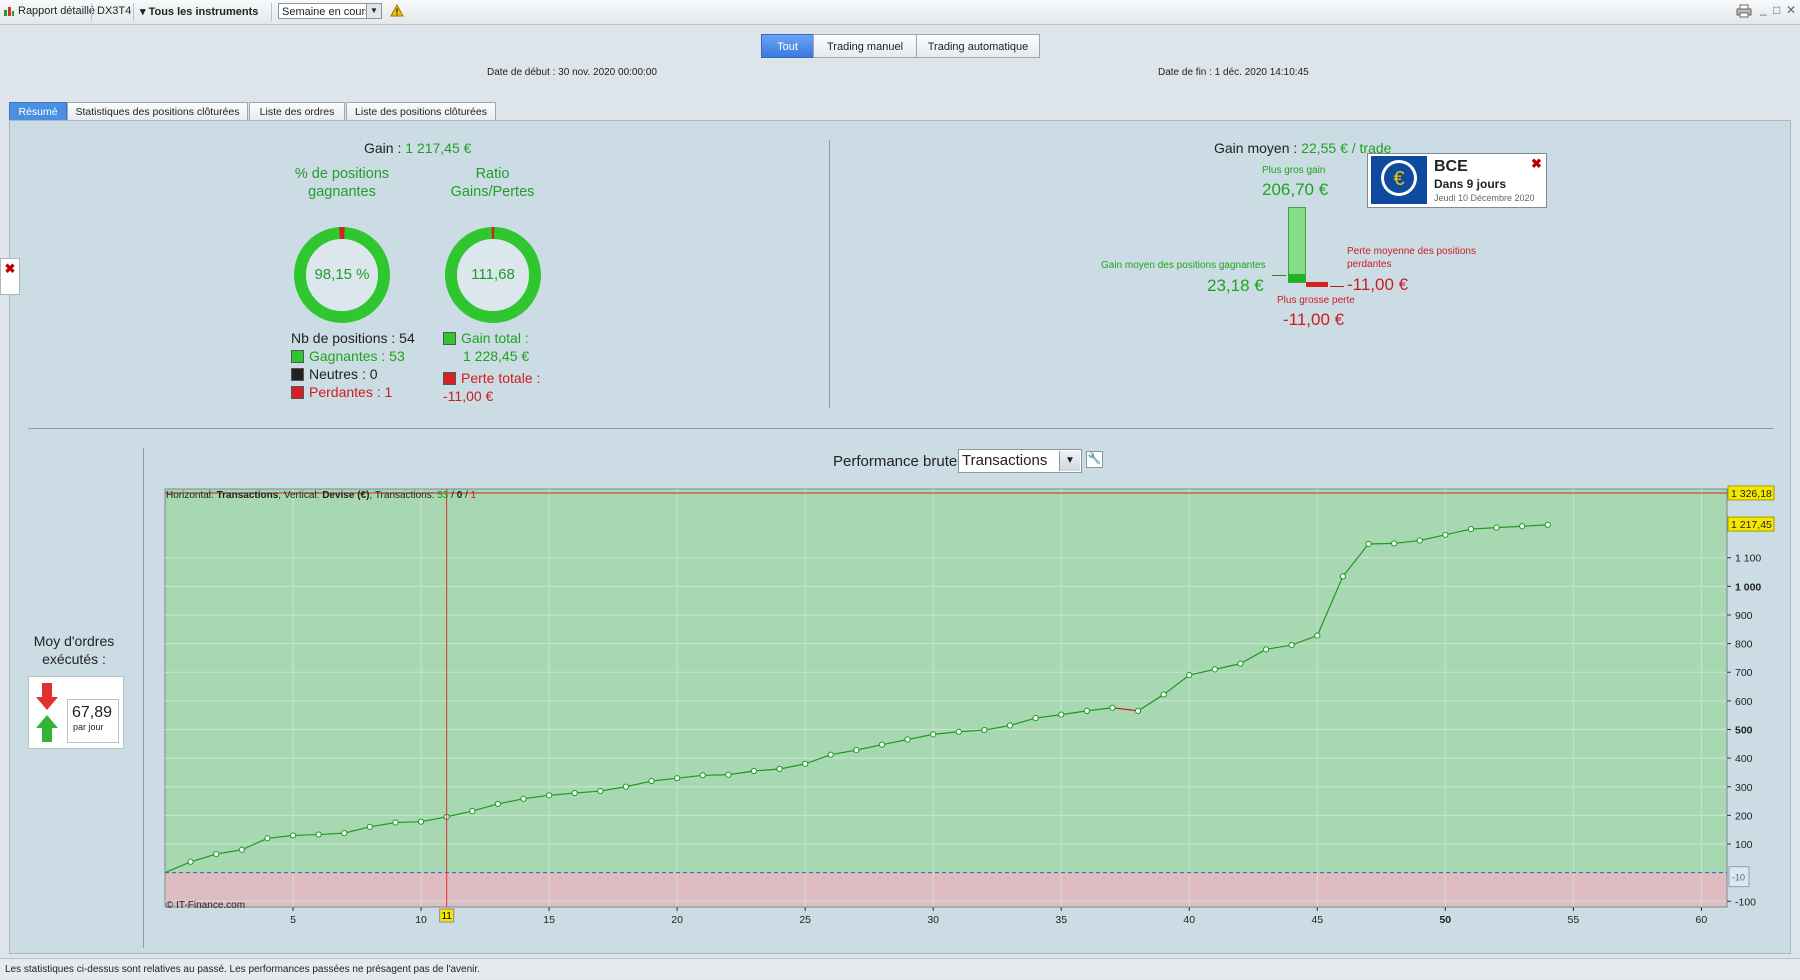 The image size is (1800, 980). What do you see at coordinates (10, 276) in the screenshot?
I see `side-close-icon: ✖` at bounding box center [10, 276].